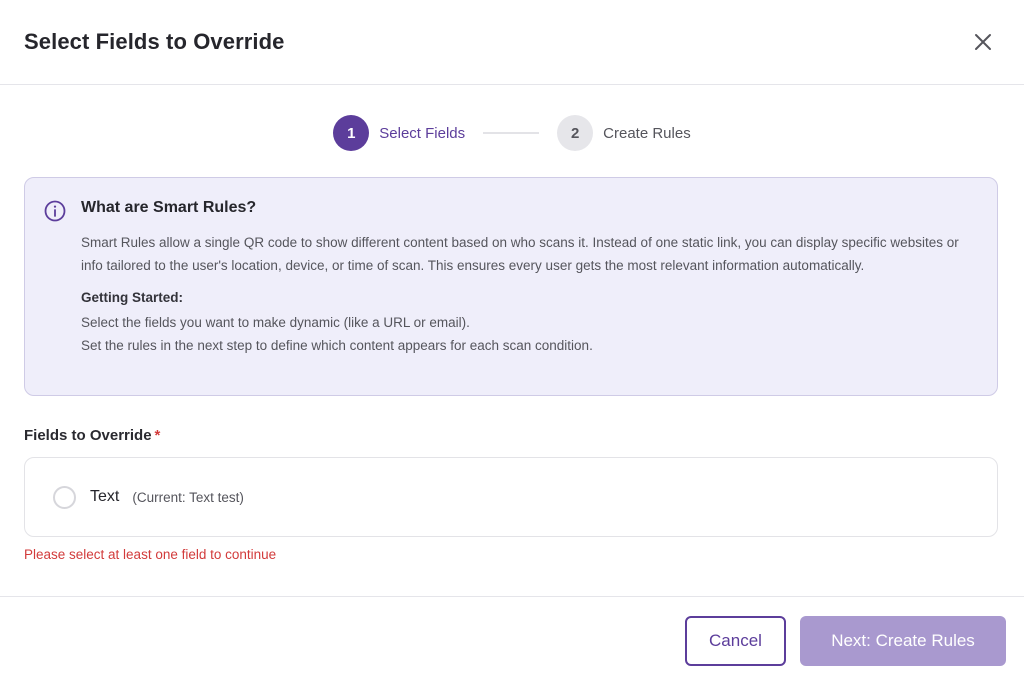  I want to click on dialog-title: Select Fields to Override, so click(154, 41).